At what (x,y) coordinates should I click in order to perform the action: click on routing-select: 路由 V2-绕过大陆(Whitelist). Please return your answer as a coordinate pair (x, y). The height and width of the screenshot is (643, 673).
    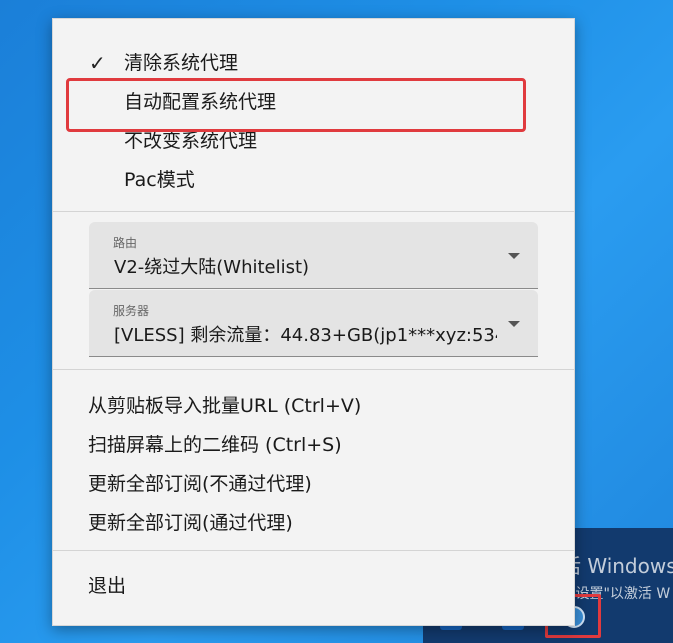
    Looking at the image, I should click on (313, 255).